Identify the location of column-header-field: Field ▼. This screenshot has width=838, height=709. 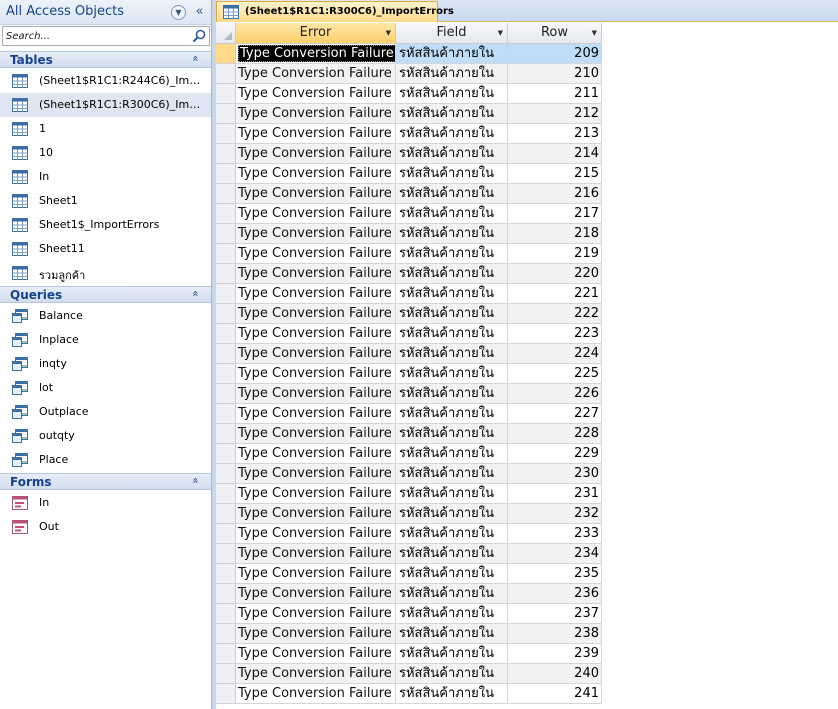
(452, 33).